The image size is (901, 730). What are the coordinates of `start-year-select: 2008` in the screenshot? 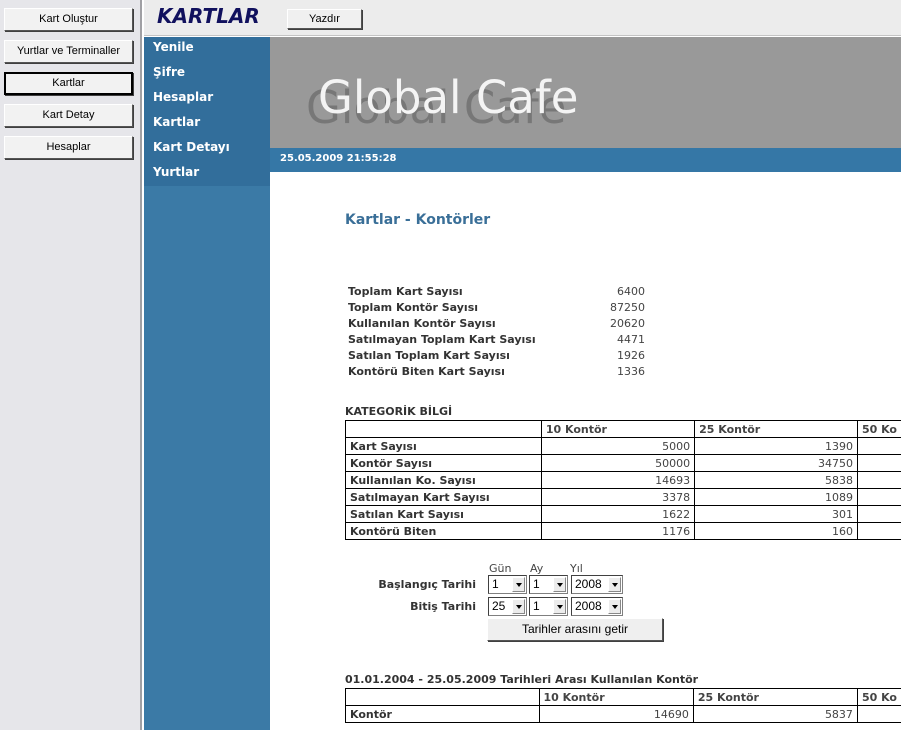 It's located at (597, 584).